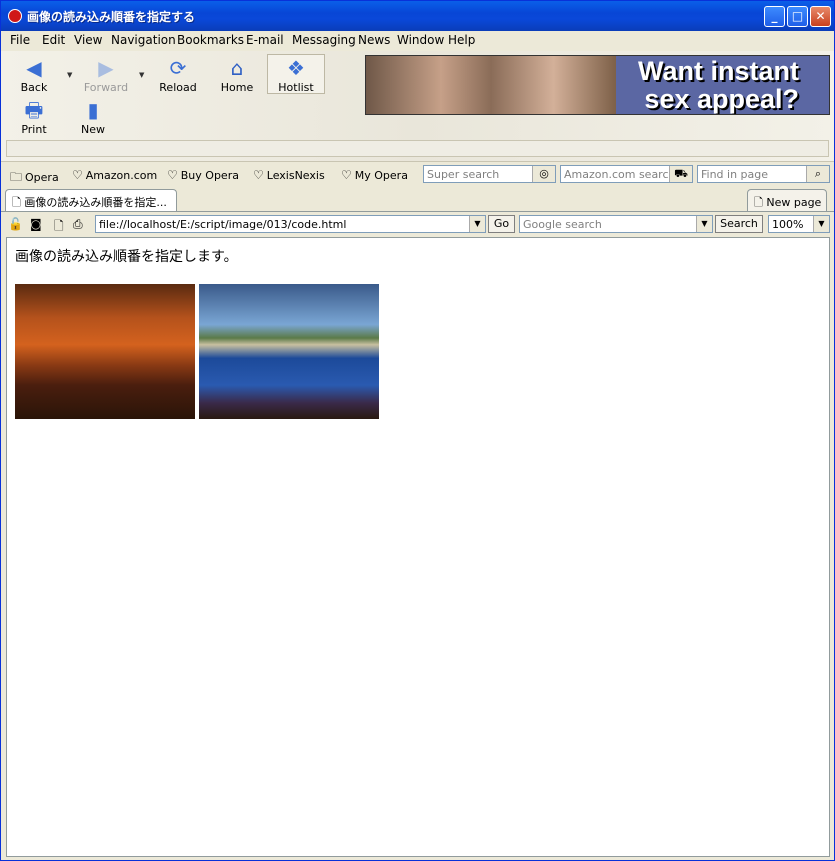 Image resolution: width=835 pixels, height=861 pixels. What do you see at coordinates (324, 40) in the screenshot?
I see `menu-messaging: Messaging` at bounding box center [324, 40].